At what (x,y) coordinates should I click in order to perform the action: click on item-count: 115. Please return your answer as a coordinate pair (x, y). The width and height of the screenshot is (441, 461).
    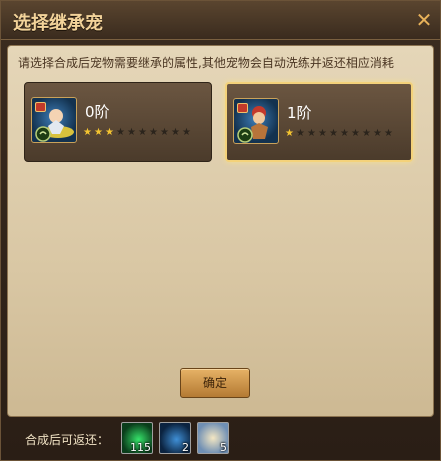
    Looking at the image, I should click on (140, 447).